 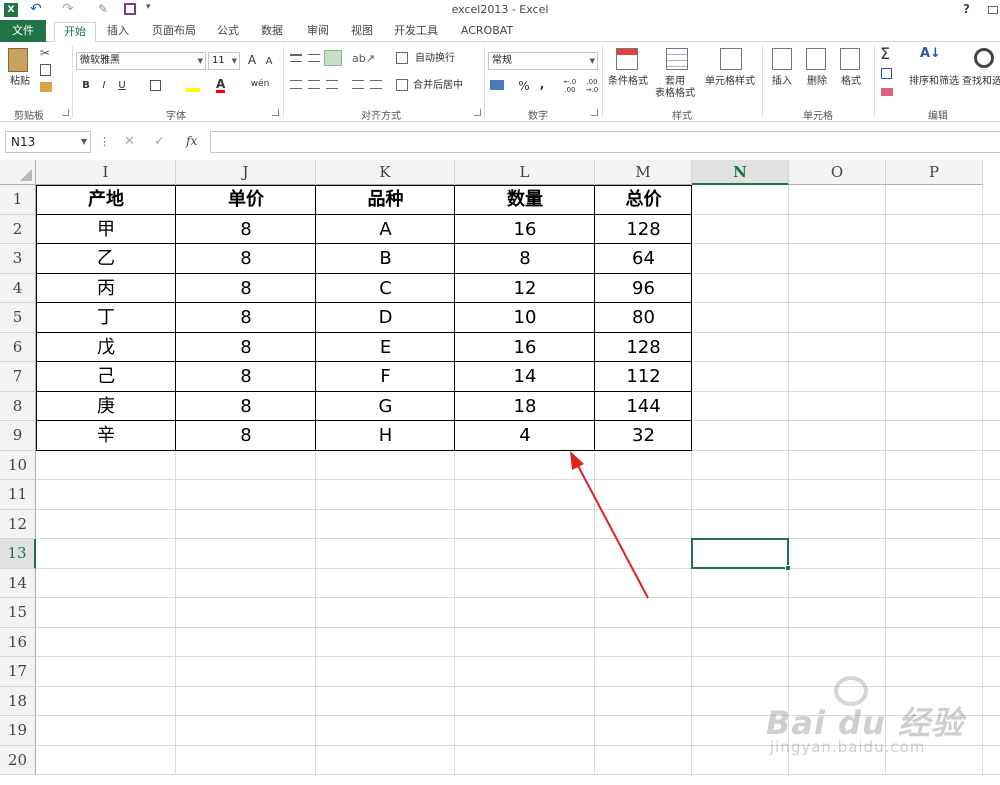 I want to click on row-header-5: 5, so click(x=18, y=318).